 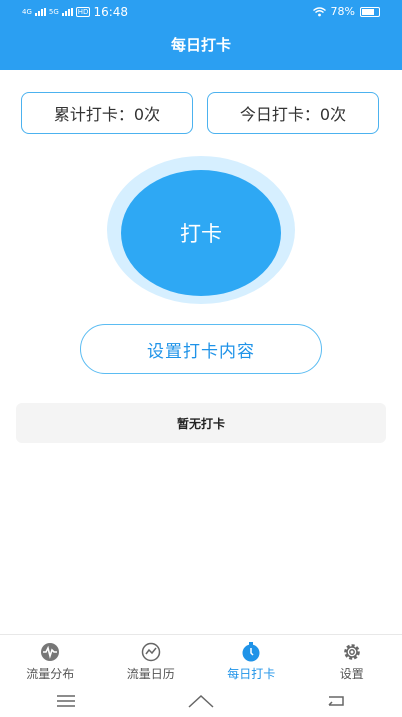 What do you see at coordinates (251, 674) in the screenshot?
I see `tab-label: 每日打卡` at bounding box center [251, 674].